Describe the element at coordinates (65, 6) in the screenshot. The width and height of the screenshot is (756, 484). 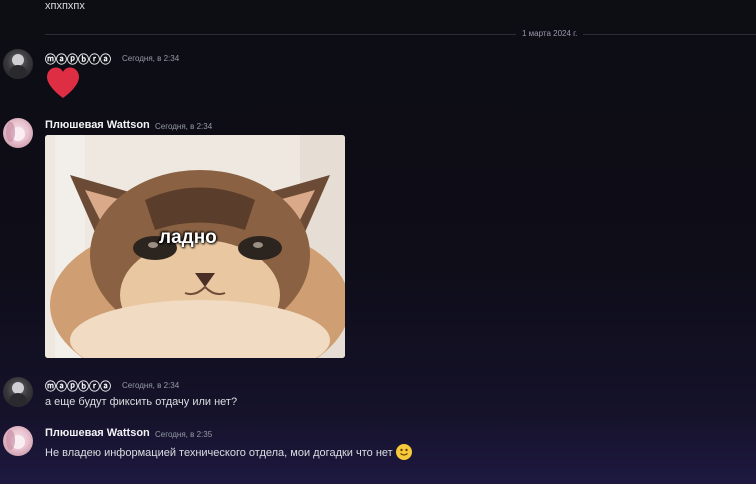
I see `previous-message-text: хпхпхпх` at that location.